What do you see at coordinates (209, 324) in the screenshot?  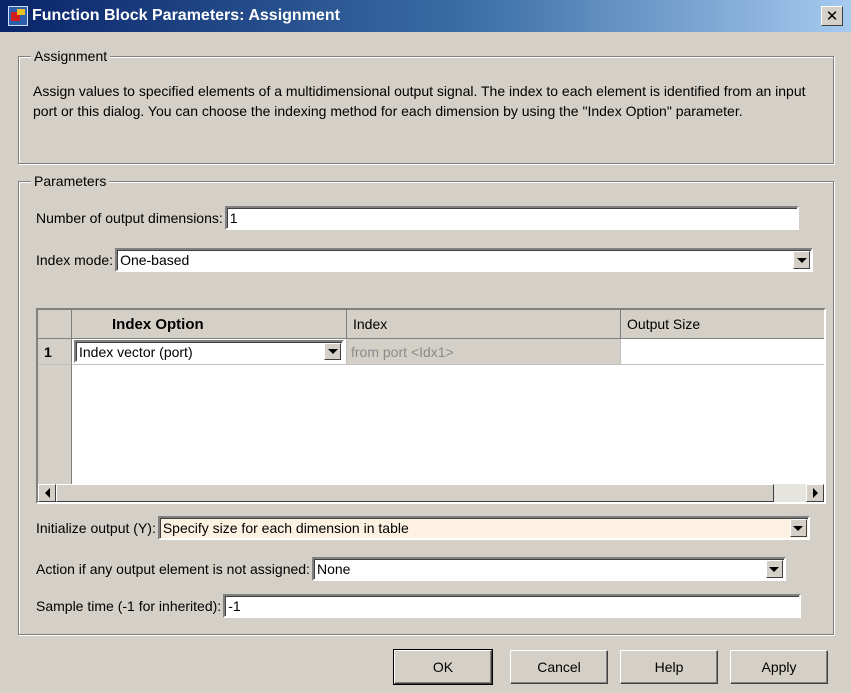 I see `header-index-option: Index Option` at bounding box center [209, 324].